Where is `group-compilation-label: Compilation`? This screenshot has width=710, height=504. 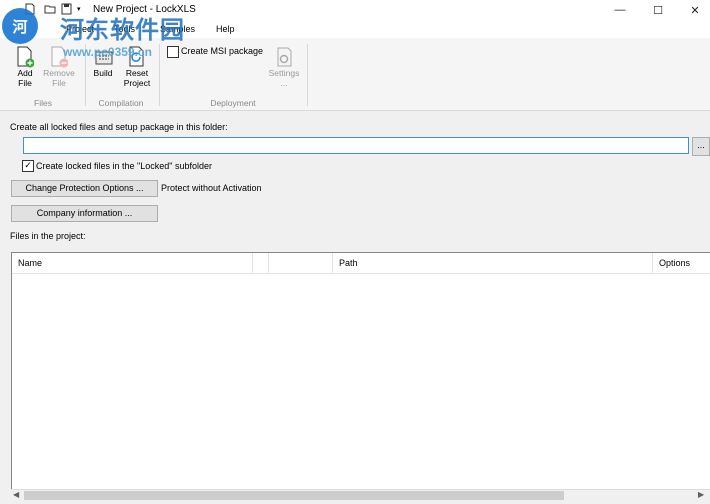
group-compilation-label: Compilation is located at coordinates (121, 103).